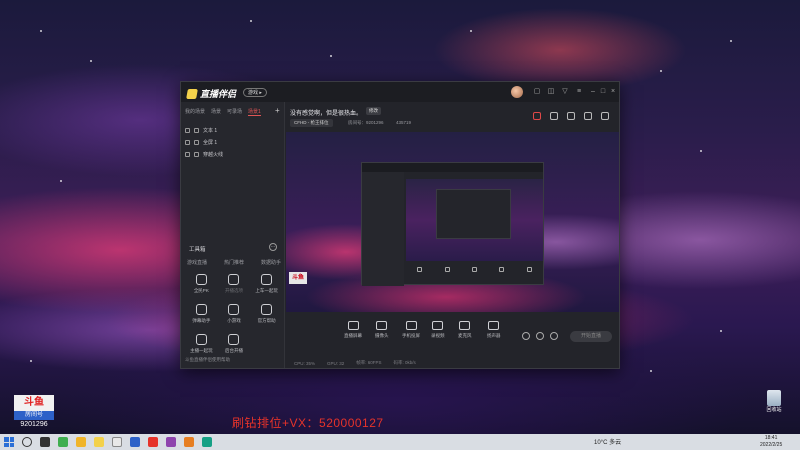  What do you see at coordinates (207, 360) in the screenshot?
I see `help-notice: 斗鱼直播伴侣使用帮助` at bounding box center [207, 360].